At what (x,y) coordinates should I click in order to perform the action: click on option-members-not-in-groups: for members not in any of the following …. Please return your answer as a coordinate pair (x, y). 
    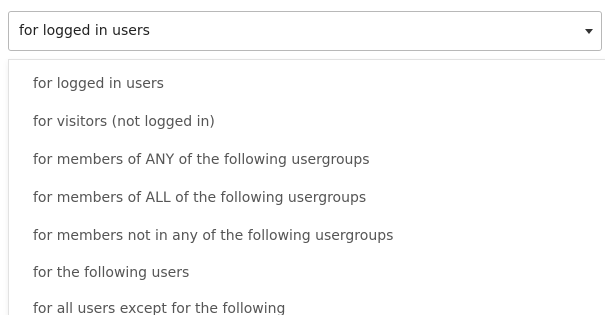
    Looking at the image, I should click on (213, 236).